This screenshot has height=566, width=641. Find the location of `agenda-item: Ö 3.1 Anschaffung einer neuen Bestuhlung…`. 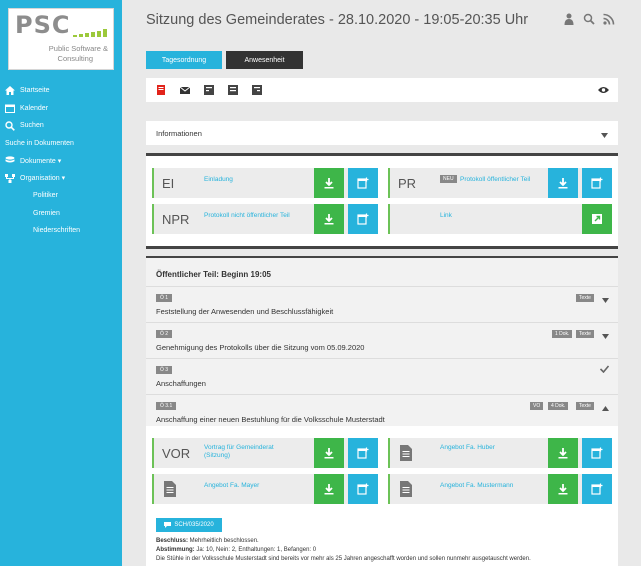

agenda-item: Ö 3.1 Anschaffung einer neuen Bestuhlung… is located at coordinates (382, 412).